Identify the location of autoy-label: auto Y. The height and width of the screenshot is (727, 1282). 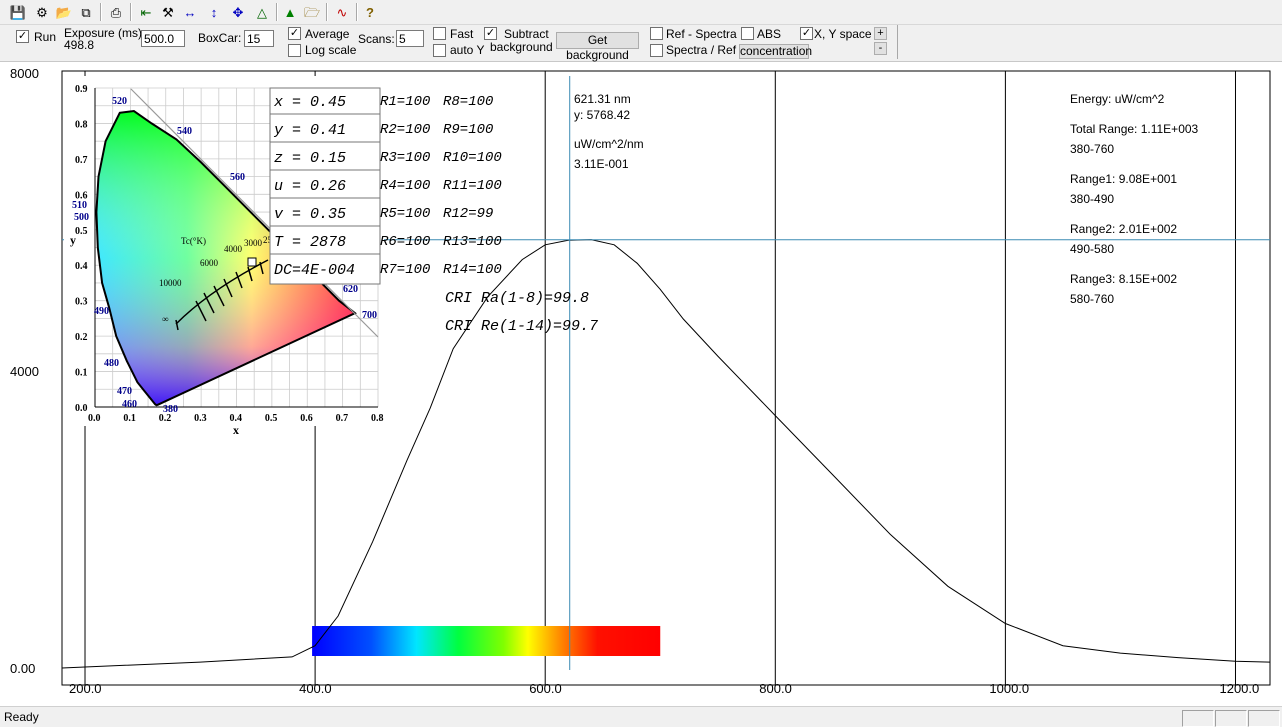
(467, 50).